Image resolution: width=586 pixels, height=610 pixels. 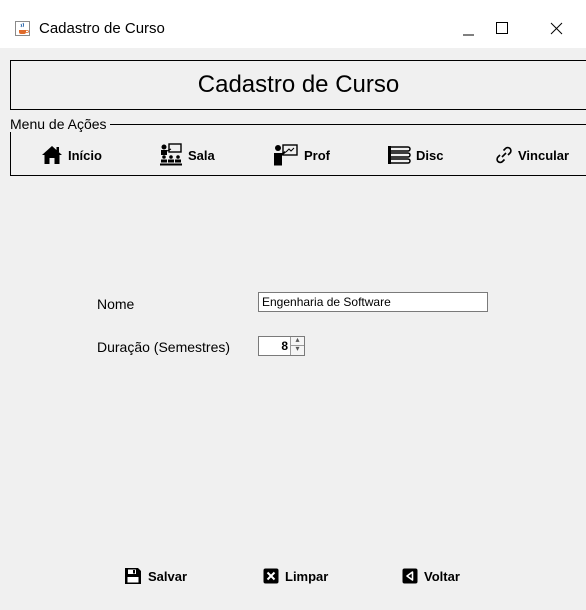 What do you see at coordinates (85, 155) in the screenshot?
I see `menu-item-label: Início` at bounding box center [85, 155].